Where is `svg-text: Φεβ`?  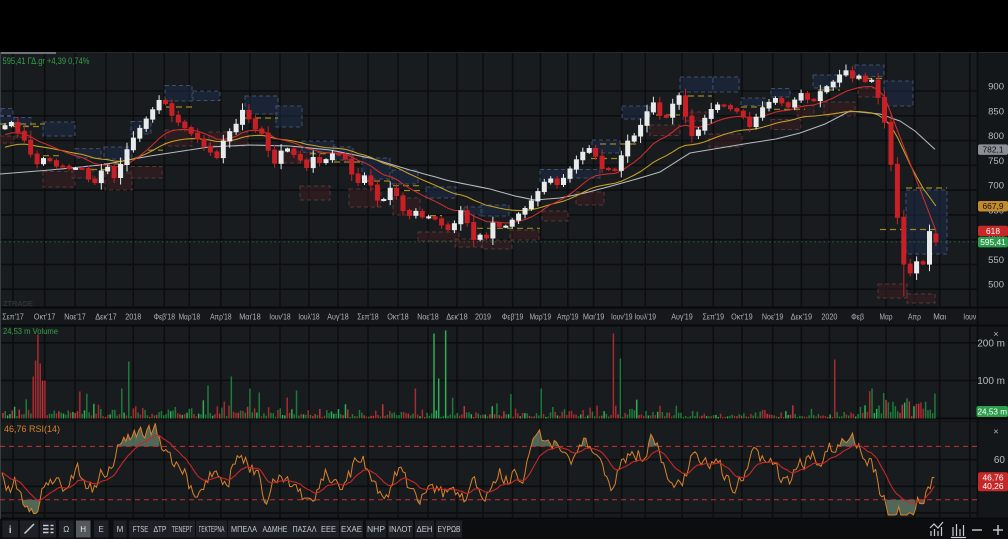
svg-text: Φεβ is located at coordinates (857, 317).